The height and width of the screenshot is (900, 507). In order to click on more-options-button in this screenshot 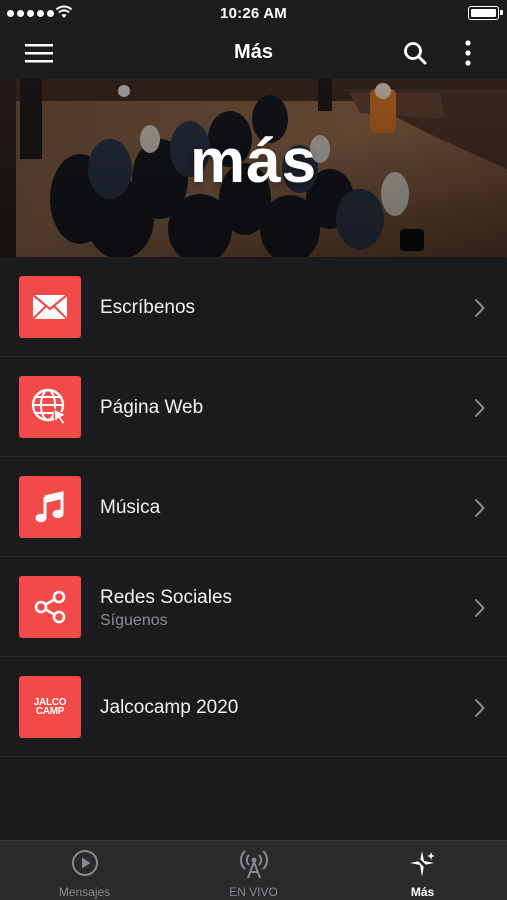, I will do `click(468, 53)`.